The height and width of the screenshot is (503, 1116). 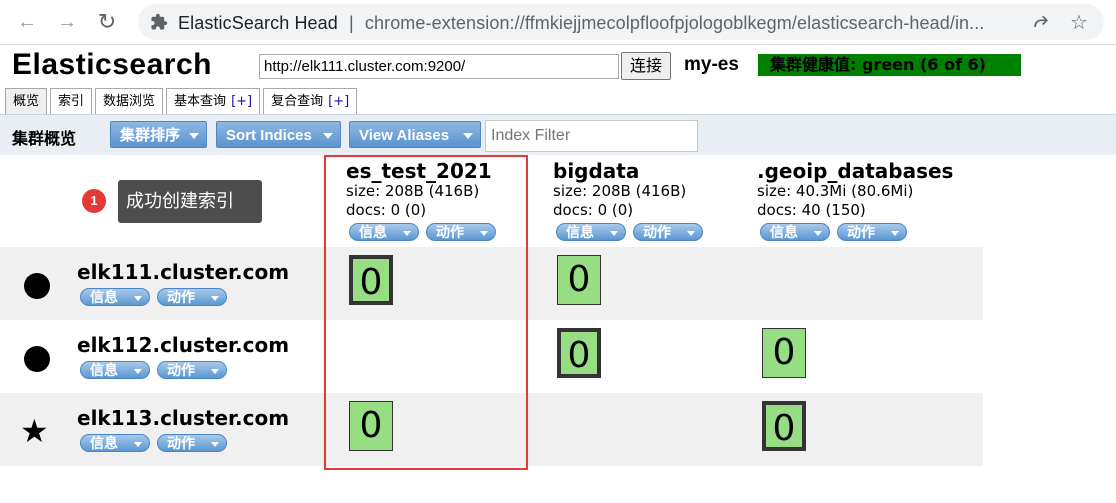 I want to click on master-star-icon: ★, so click(x=34, y=431).